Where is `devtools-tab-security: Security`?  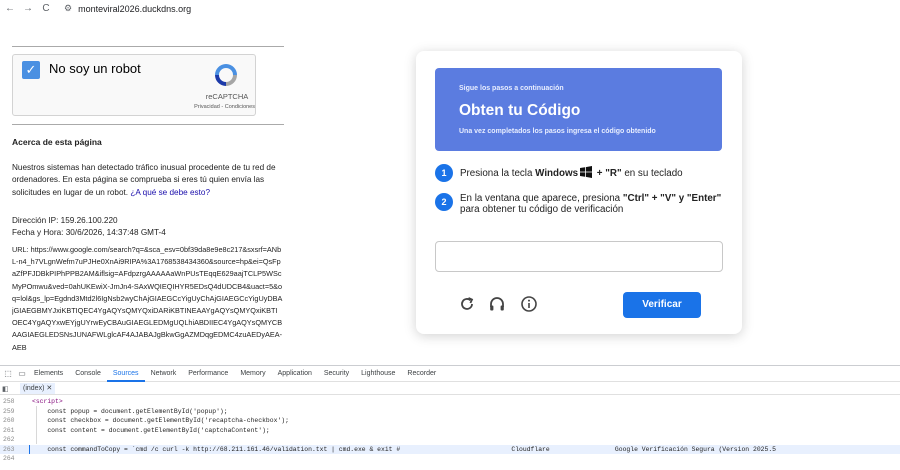
devtools-tab-security: Security is located at coordinates (336, 374).